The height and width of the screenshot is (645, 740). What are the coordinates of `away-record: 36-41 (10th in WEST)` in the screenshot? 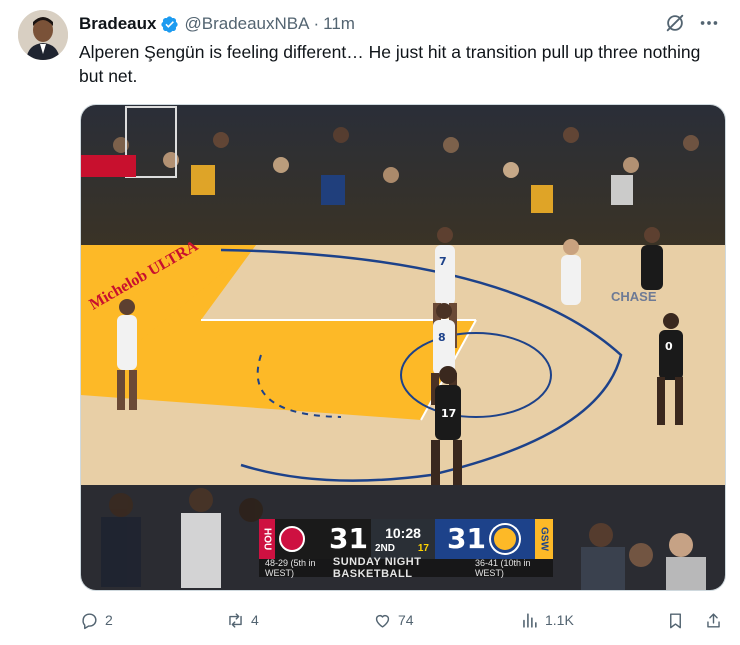 It's located at (502, 568).